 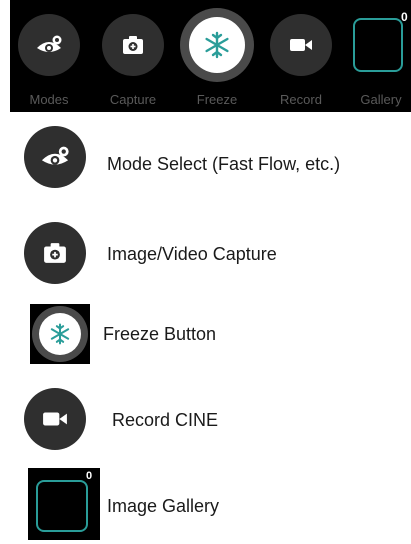 I want to click on freeze-button: Freeze, so click(x=217, y=56).